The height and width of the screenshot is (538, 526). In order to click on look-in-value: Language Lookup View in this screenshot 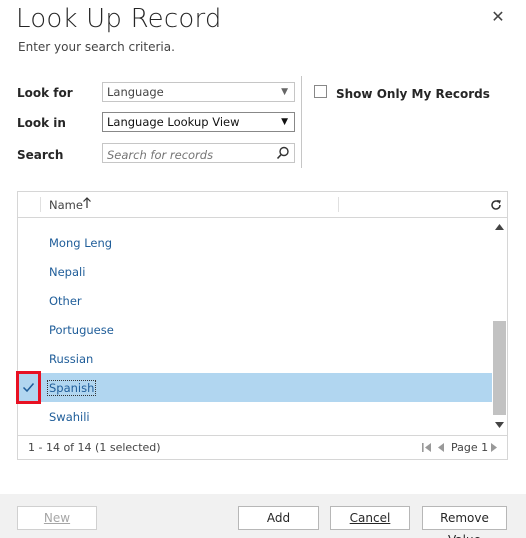, I will do `click(173, 122)`.